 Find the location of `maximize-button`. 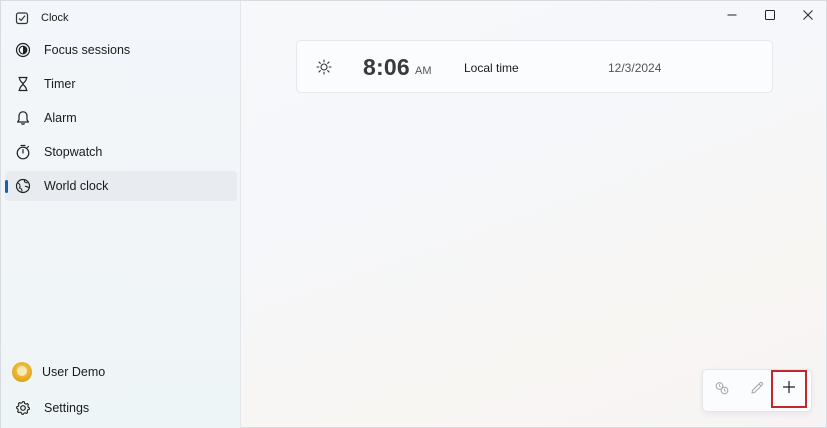

maximize-button is located at coordinates (769, 16).